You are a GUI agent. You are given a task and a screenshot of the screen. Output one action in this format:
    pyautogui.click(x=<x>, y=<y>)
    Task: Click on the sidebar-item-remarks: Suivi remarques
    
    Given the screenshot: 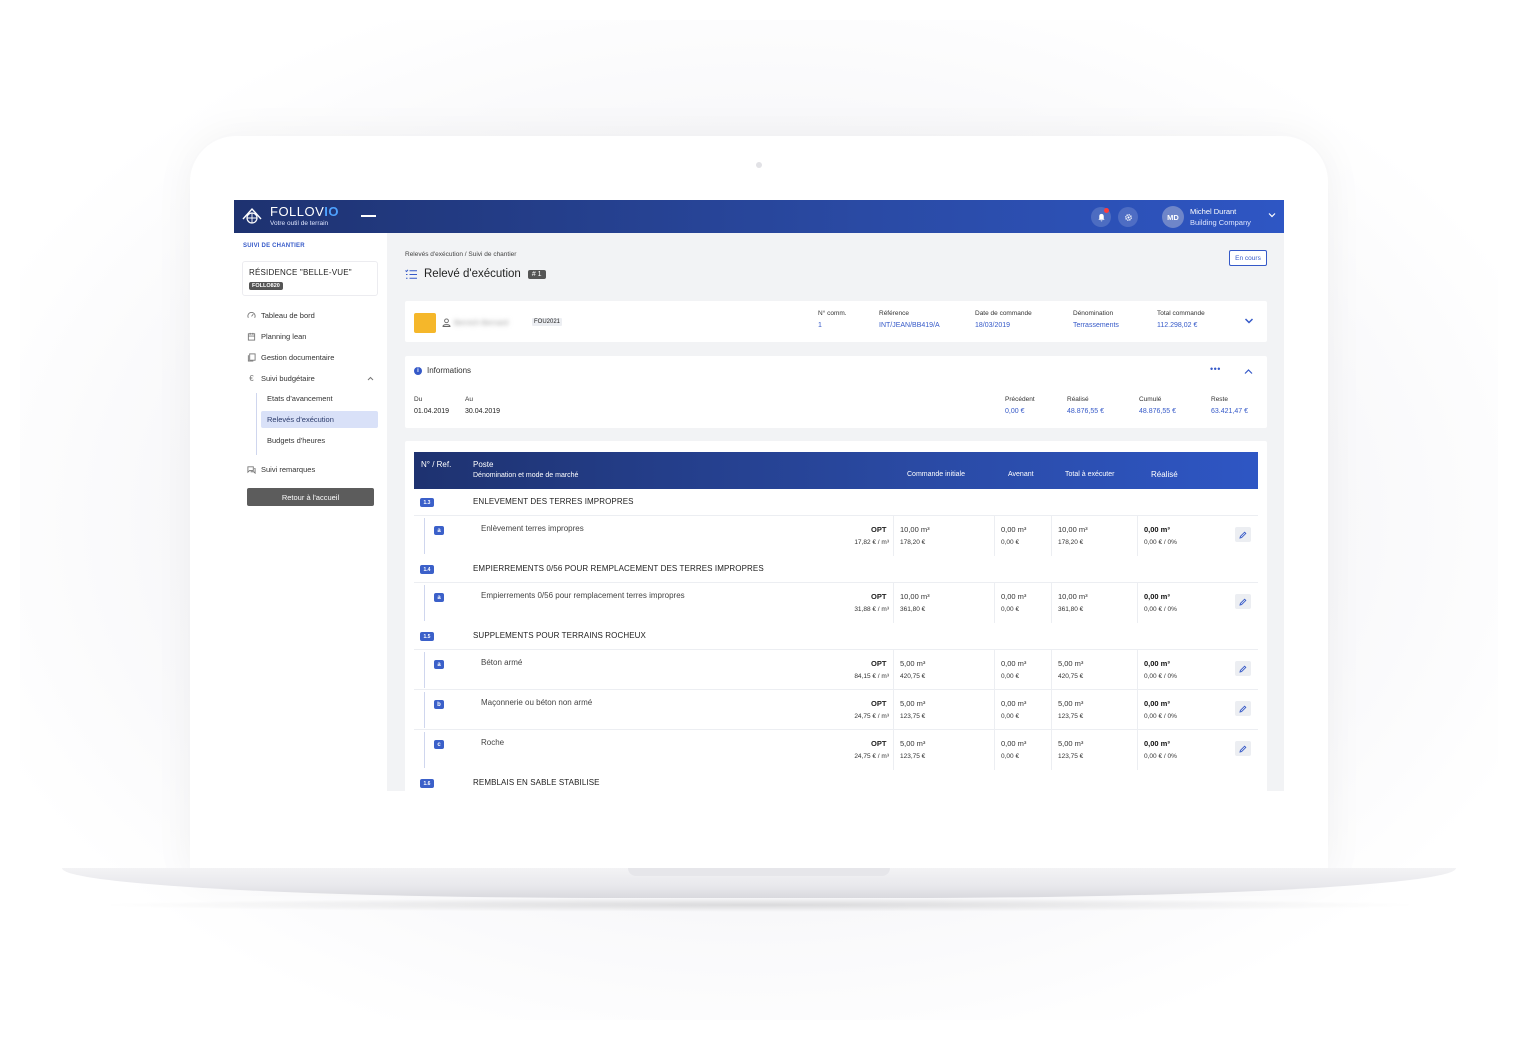 What is the action you would take?
    pyautogui.click(x=281, y=469)
    